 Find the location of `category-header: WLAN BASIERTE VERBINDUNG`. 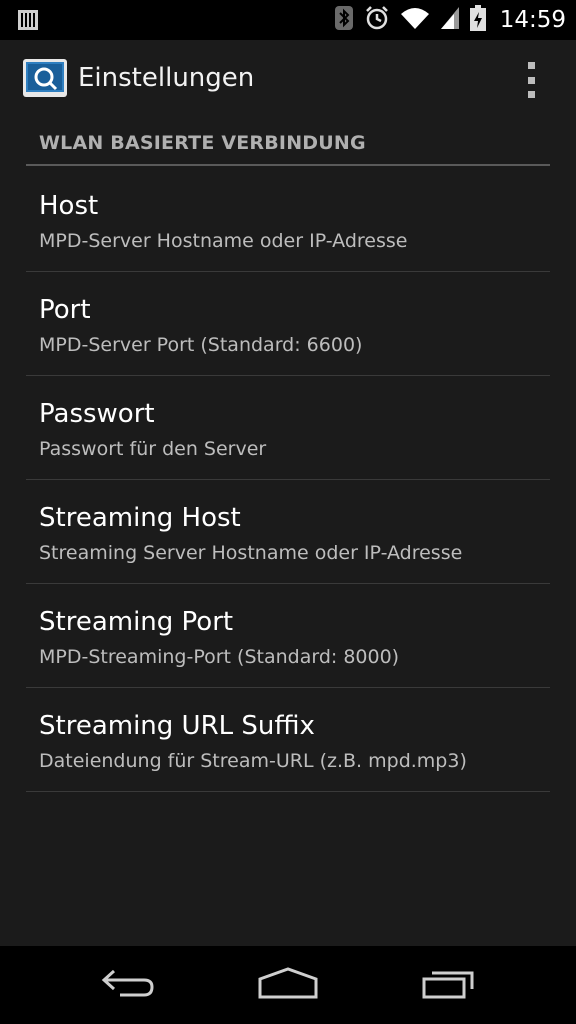

category-header: WLAN BASIERTE VERBINDUNG is located at coordinates (288, 141).